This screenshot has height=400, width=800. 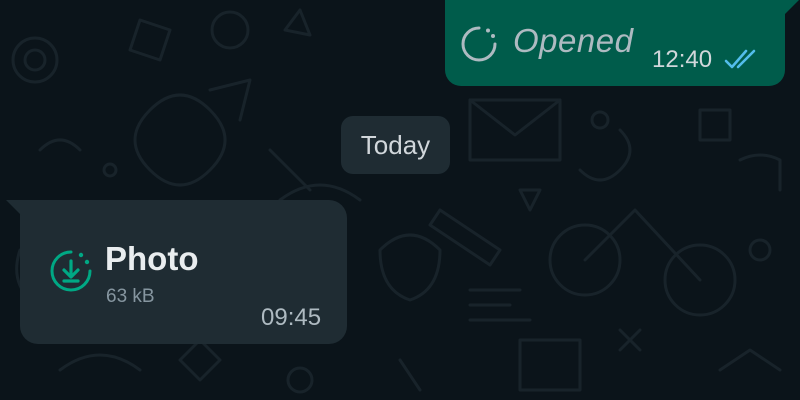 I want to click on message-time: 09:45, so click(x=291, y=317).